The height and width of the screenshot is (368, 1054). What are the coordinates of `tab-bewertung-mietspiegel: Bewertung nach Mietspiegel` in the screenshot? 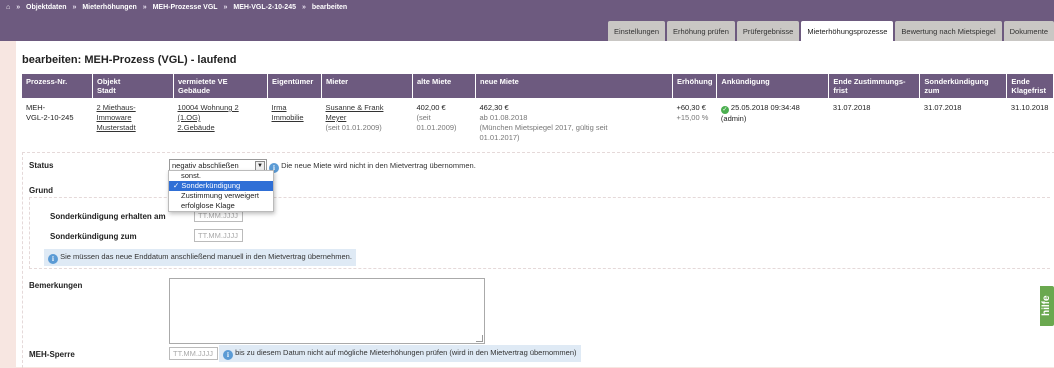 It's located at (948, 31).